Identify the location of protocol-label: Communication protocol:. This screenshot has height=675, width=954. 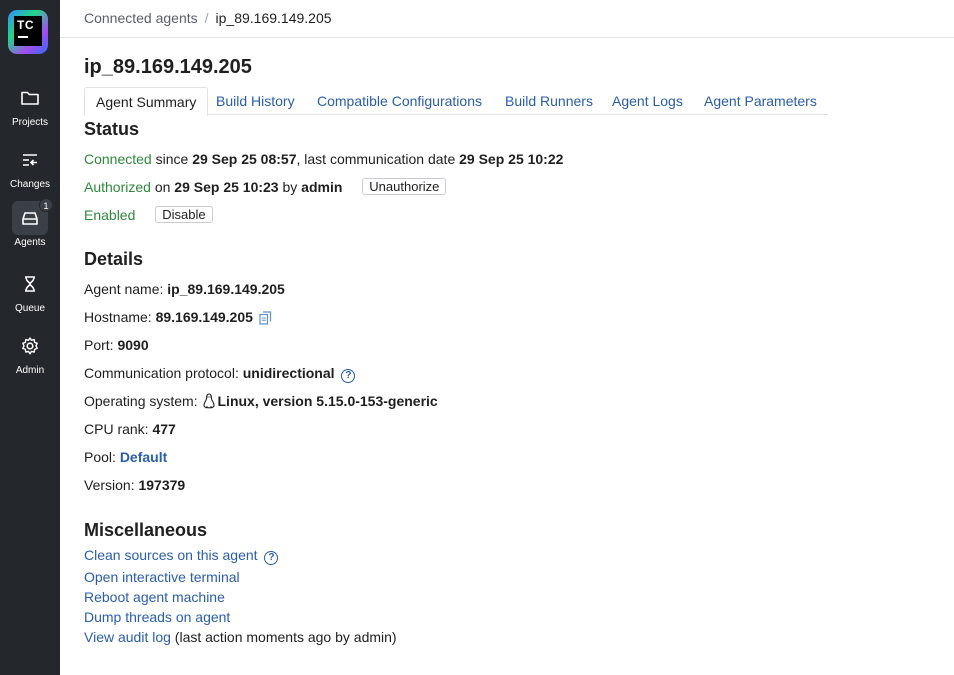
(163, 373).